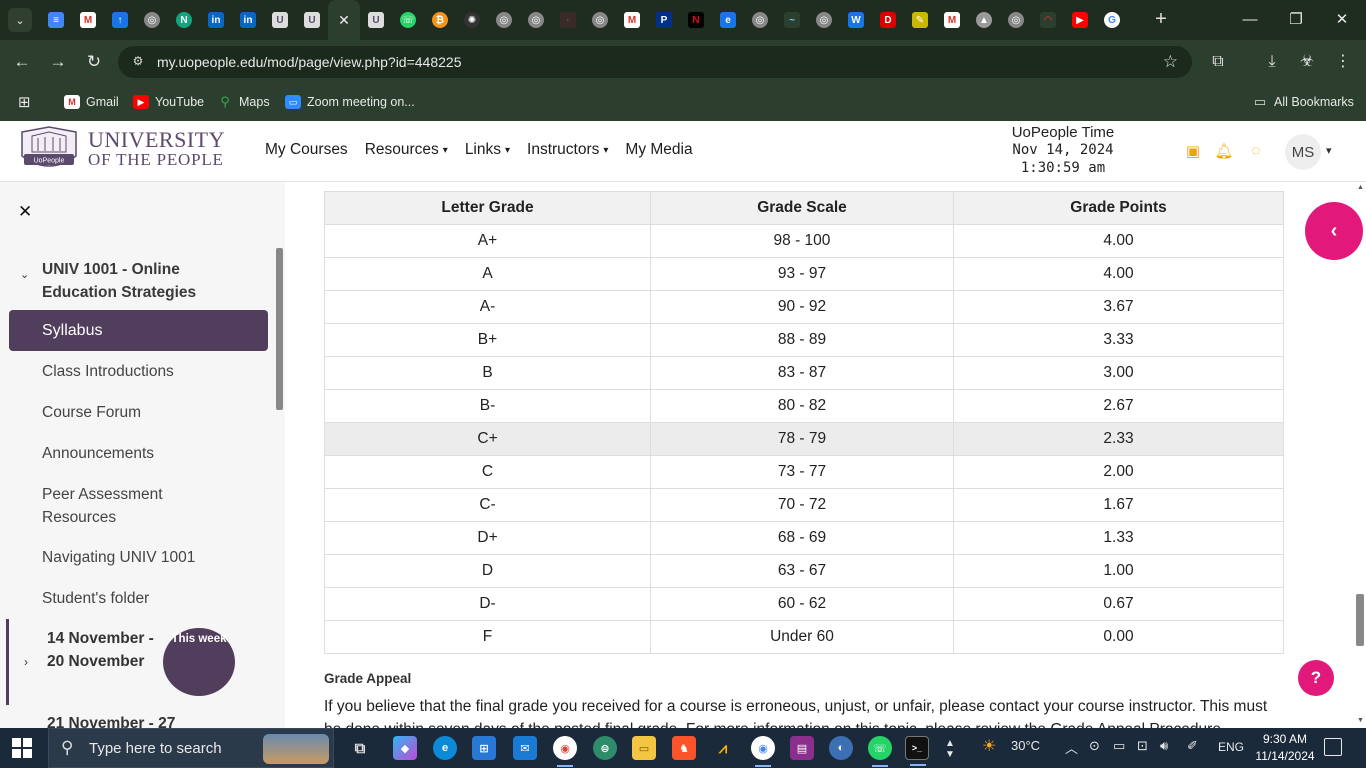 The height and width of the screenshot is (768, 1366). Describe the element at coordinates (1272, 62) in the screenshot. I see `download-icon: ⤓` at that location.